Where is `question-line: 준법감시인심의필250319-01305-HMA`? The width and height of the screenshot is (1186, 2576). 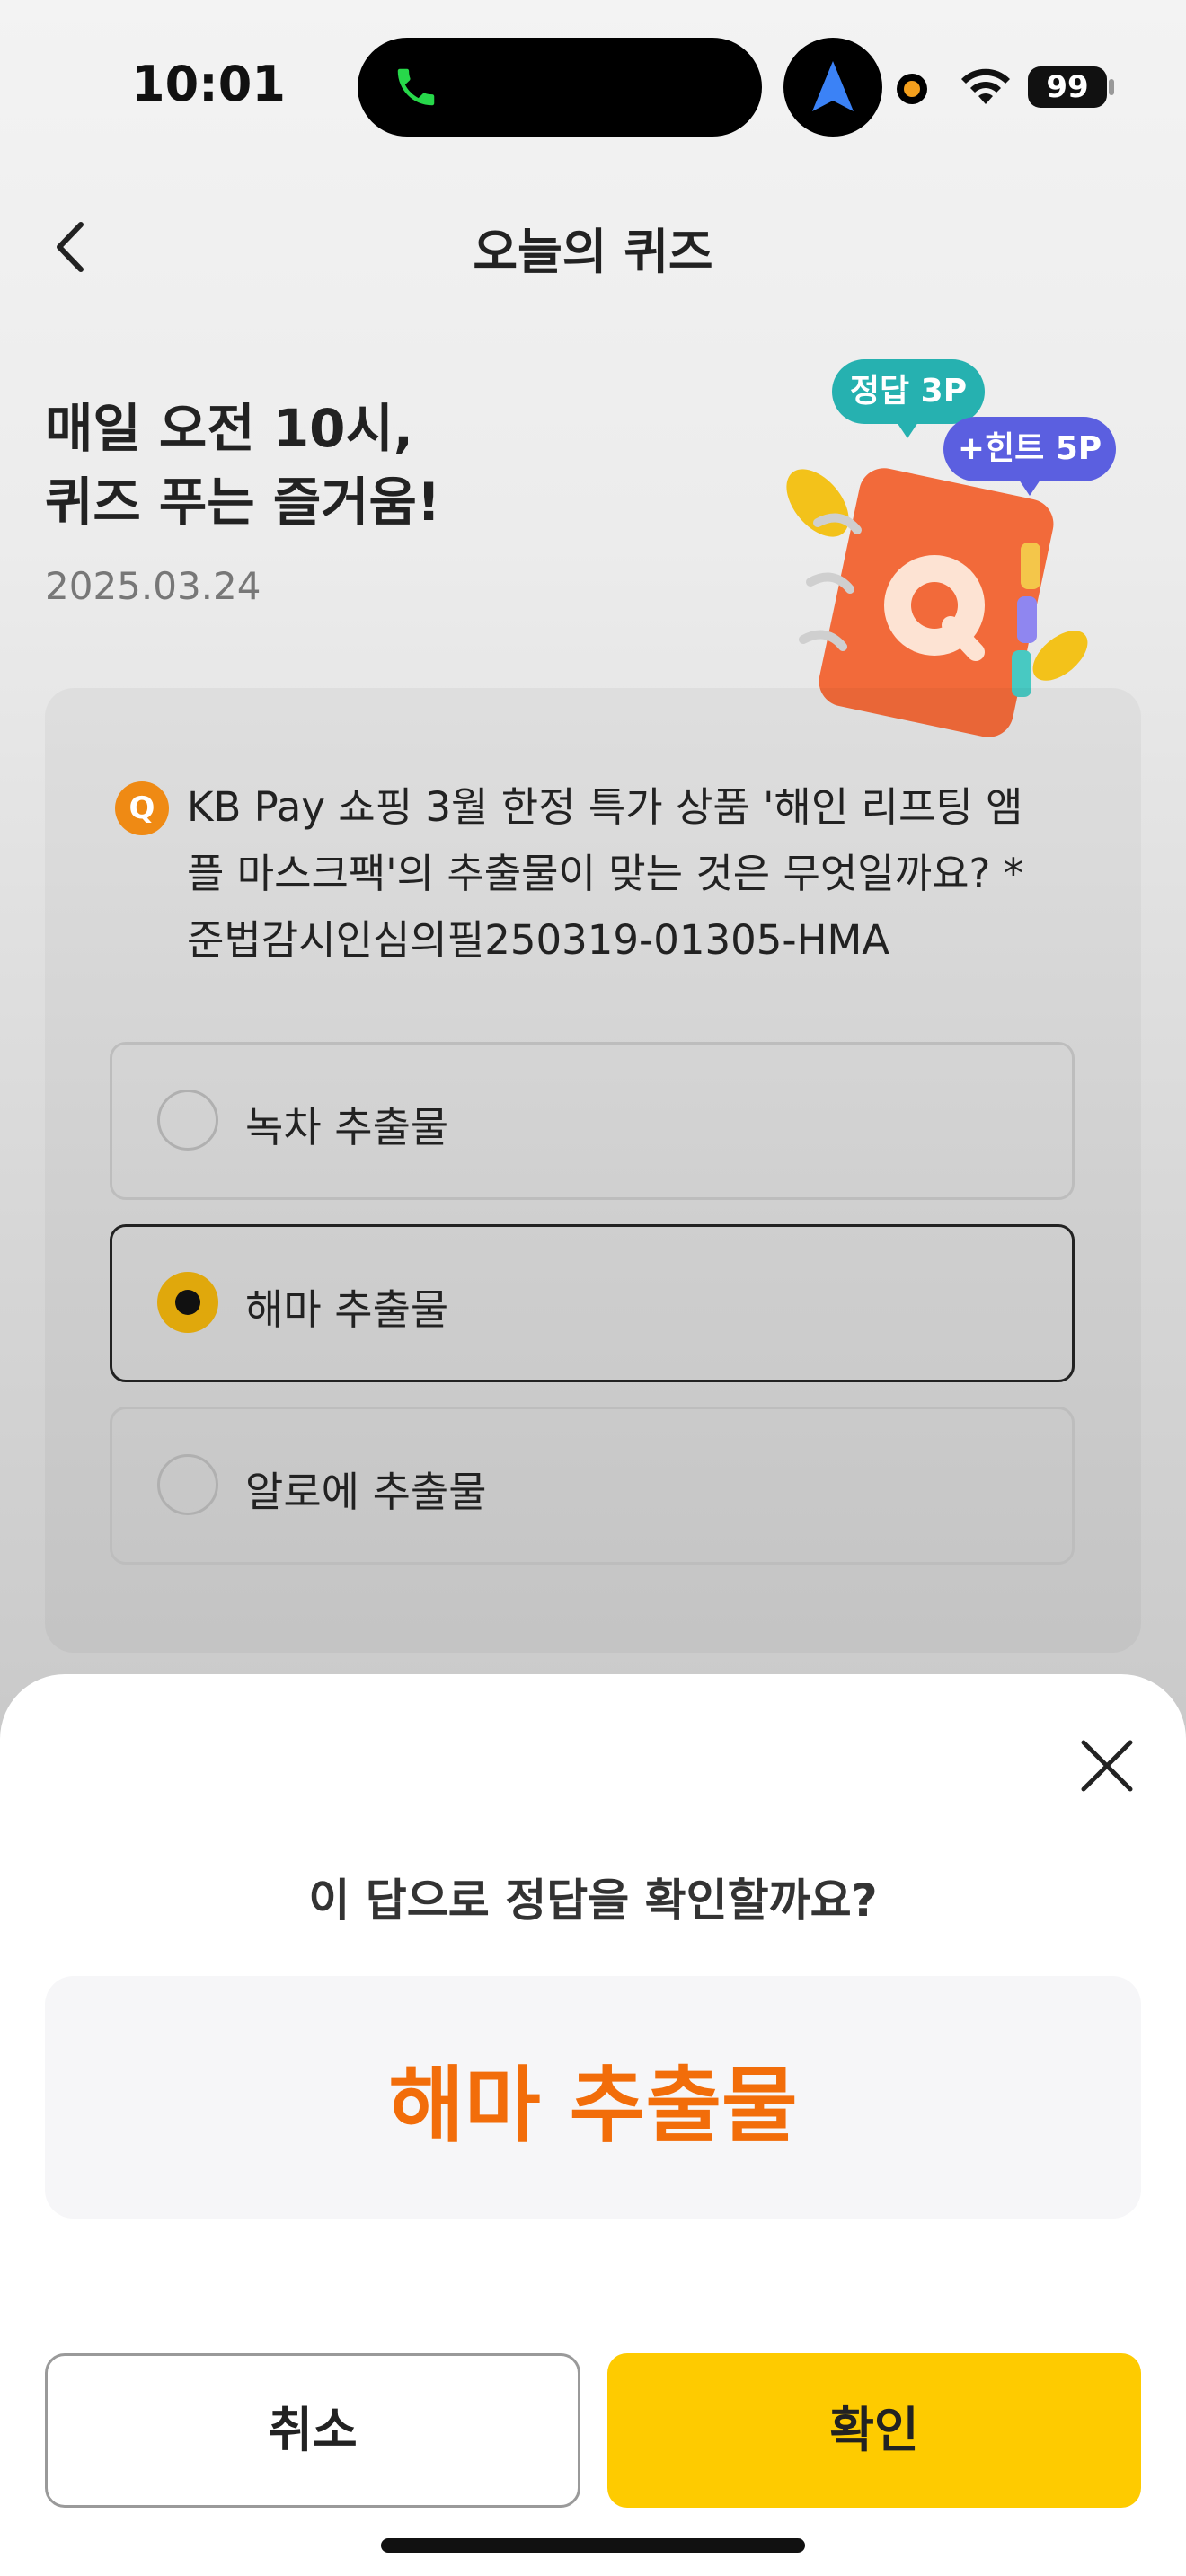
question-line: 준법감시인심의필250319-01305-HMA is located at coordinates (538, 940).